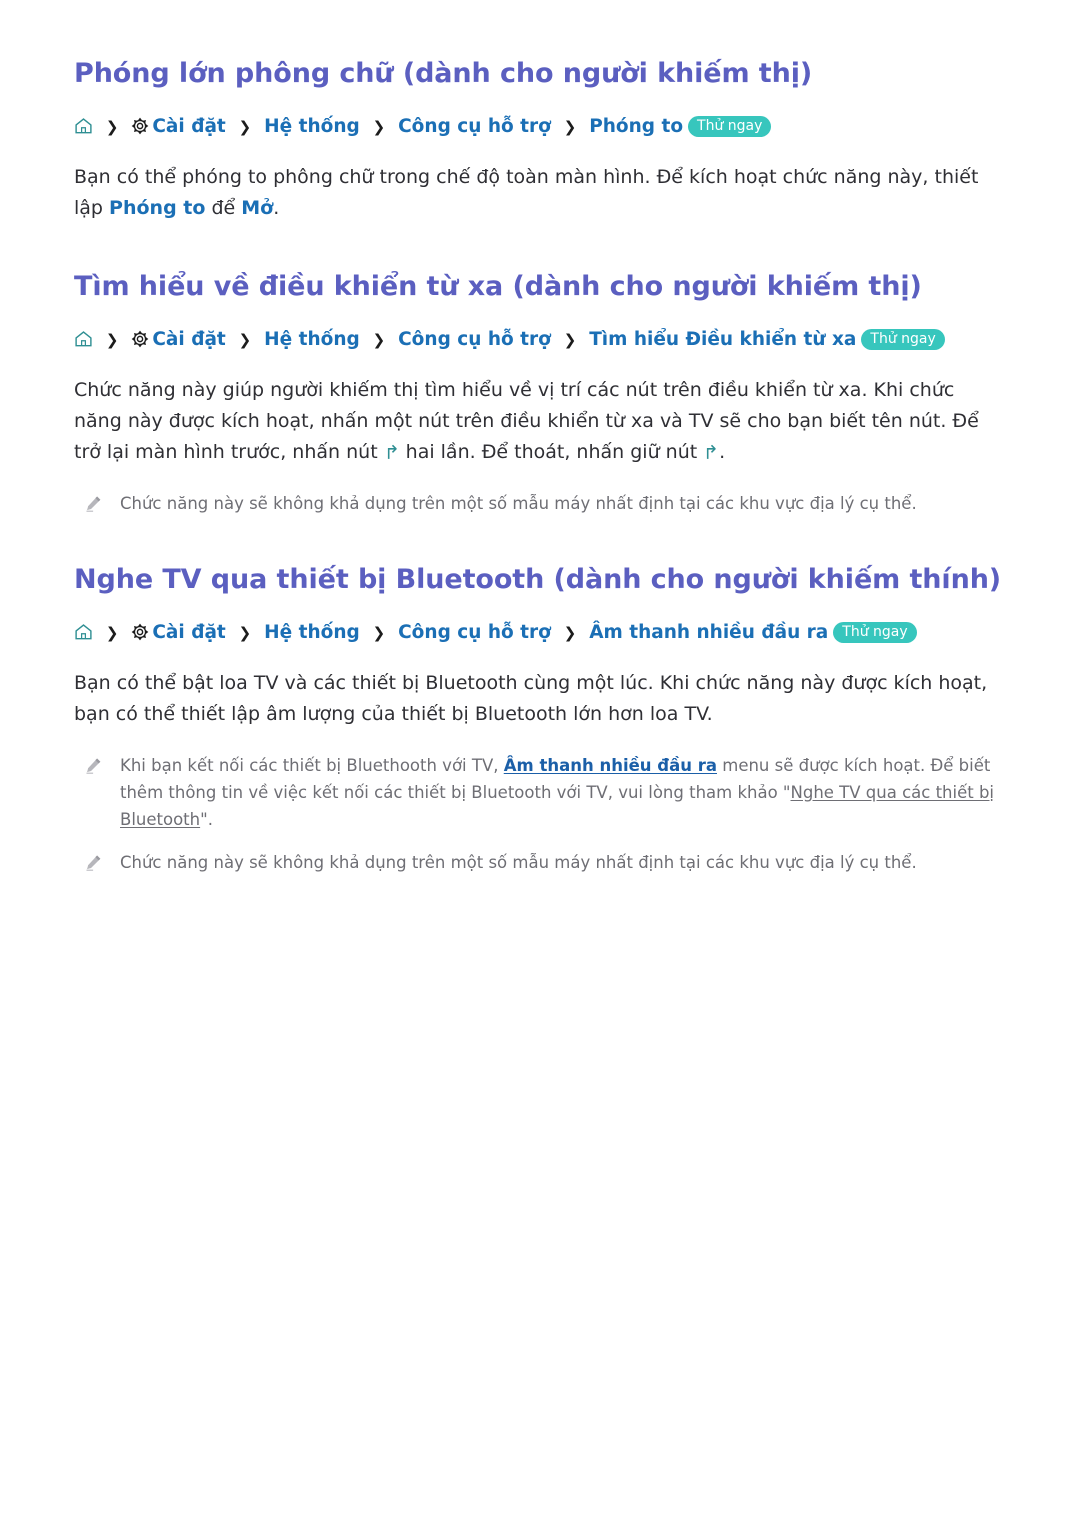  Describe the element at coordinates (722, 339) in the screenshot. I see `breadcrumb-crumb-target: Tìm hiểu Điều khiển từ xa` at that location.